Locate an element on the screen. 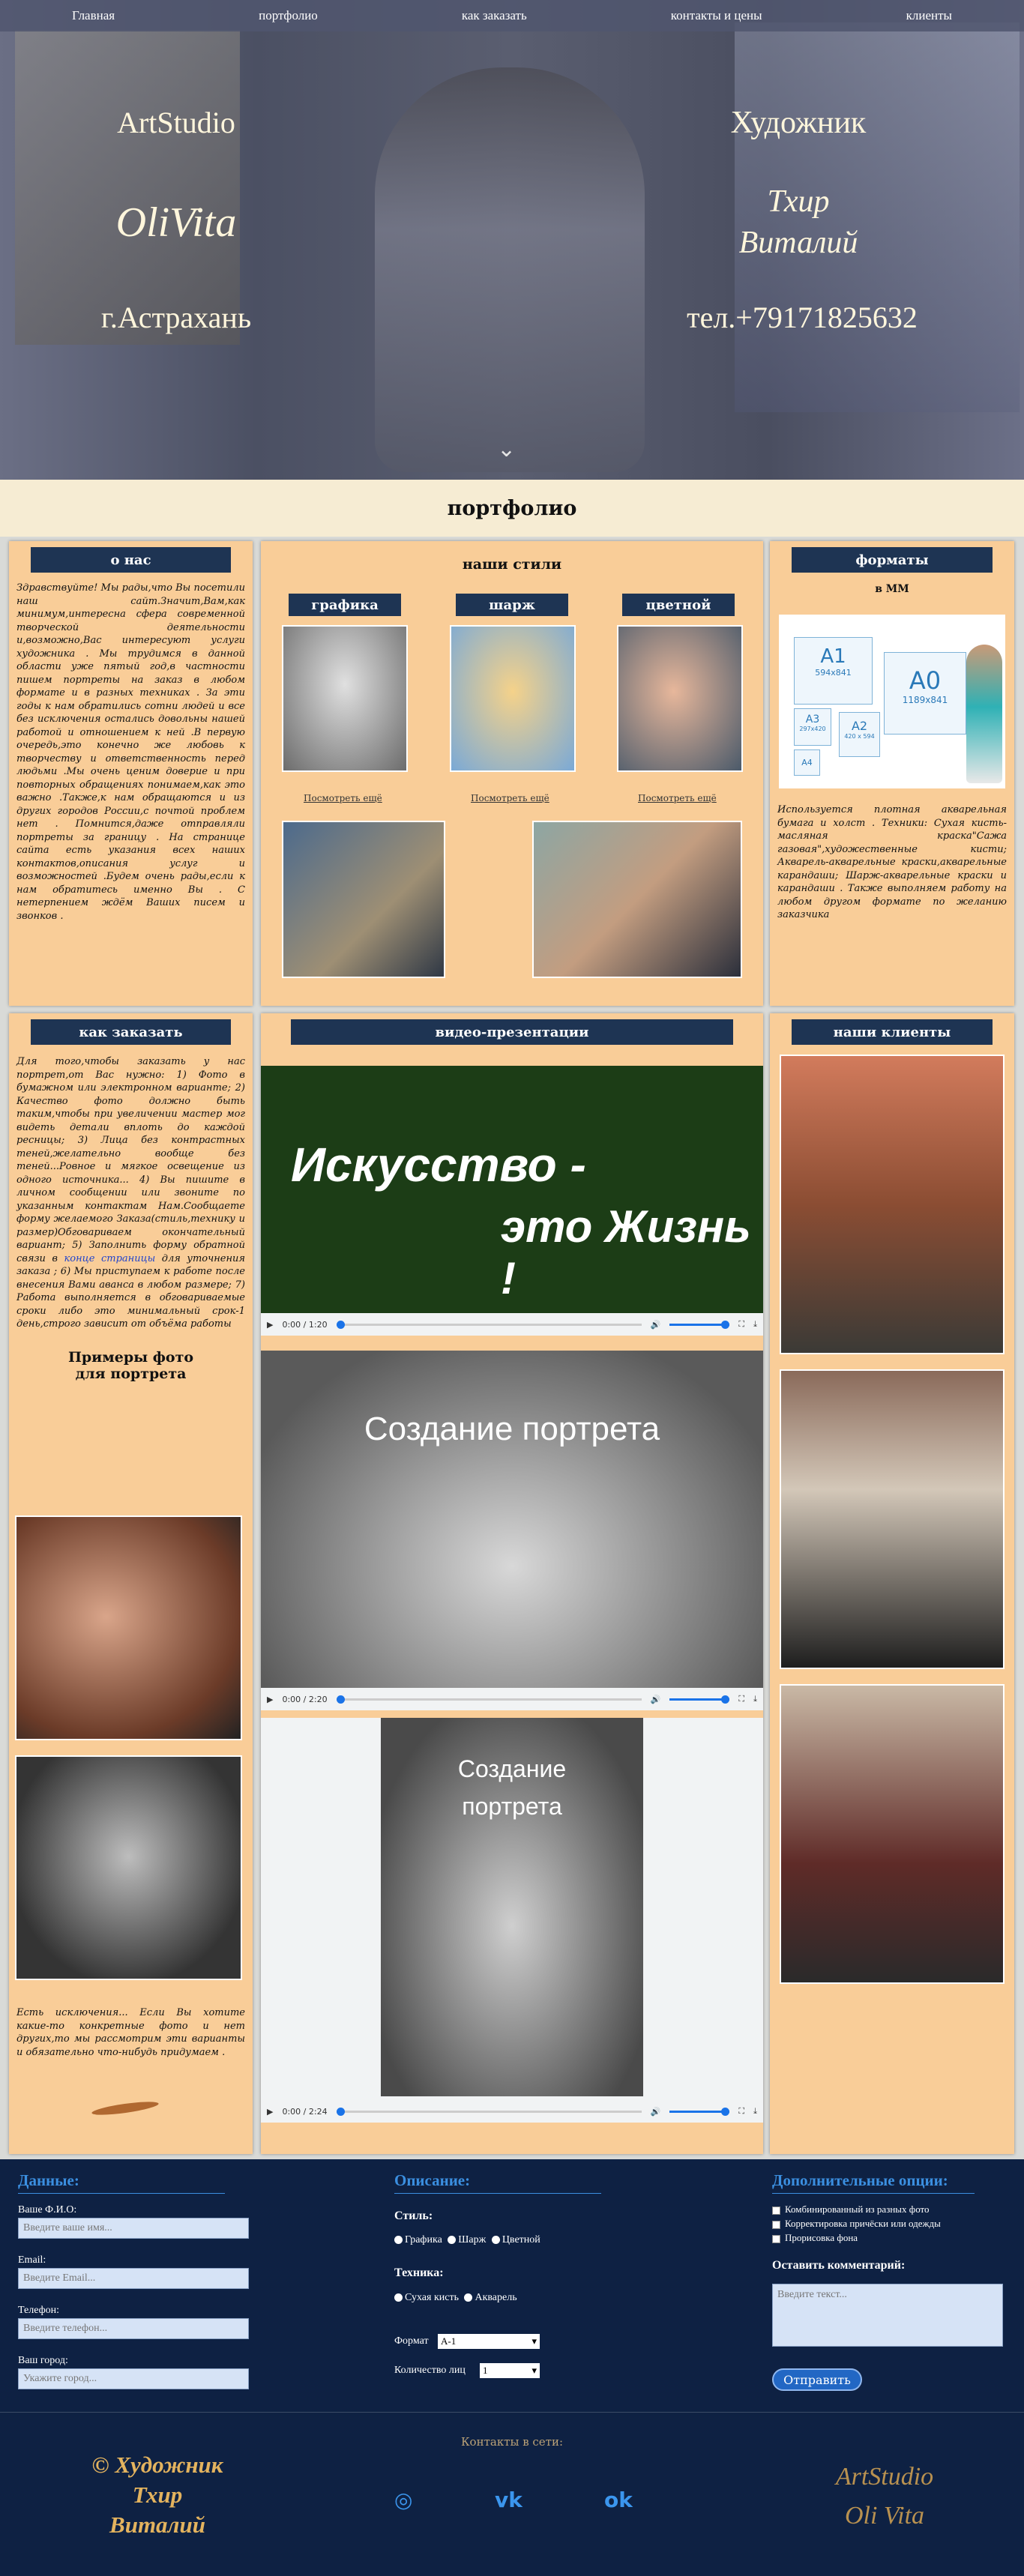 This screenshot has width=1024, height=2576. about-title: о нас is located at coordinates (131, 560).